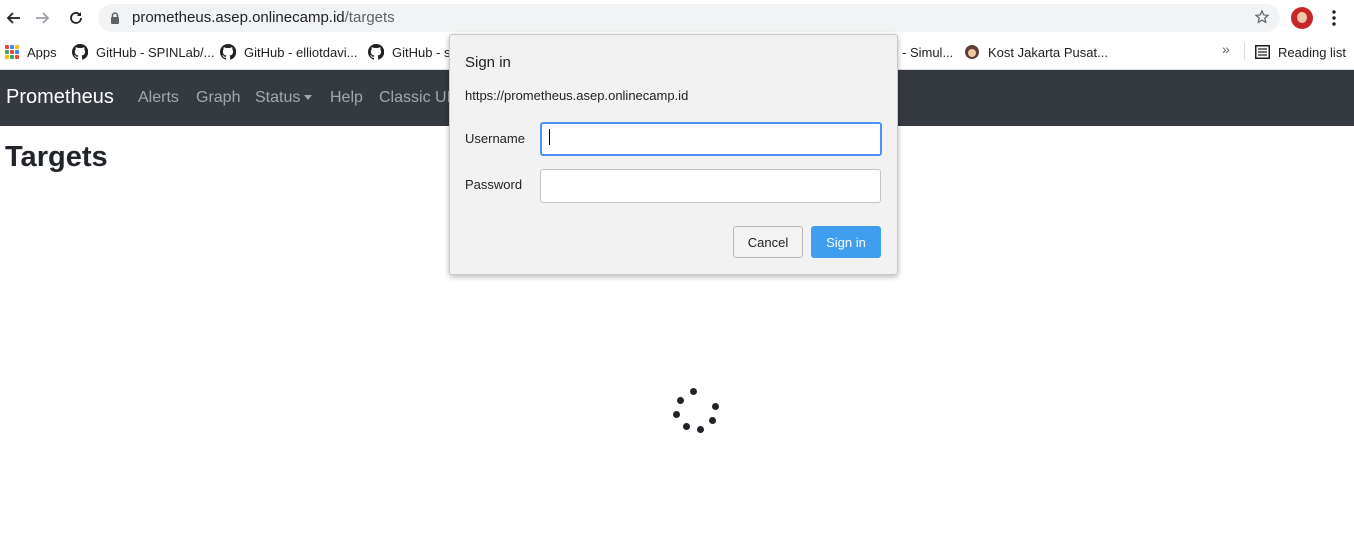 The height and width of the screenshot is (557, 1354). Describe the element at coordinates (308, 98) in the screenshot. I see `dropdown-caret-icon` at that location.